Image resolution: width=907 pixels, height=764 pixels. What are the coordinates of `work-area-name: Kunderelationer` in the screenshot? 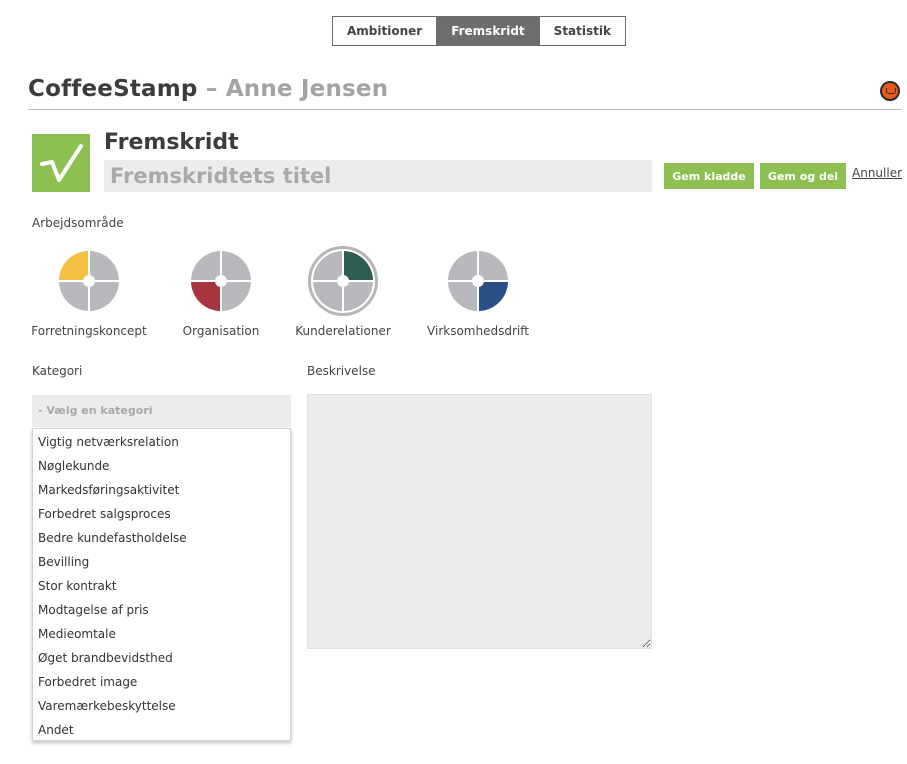 It's located at (343, 331).